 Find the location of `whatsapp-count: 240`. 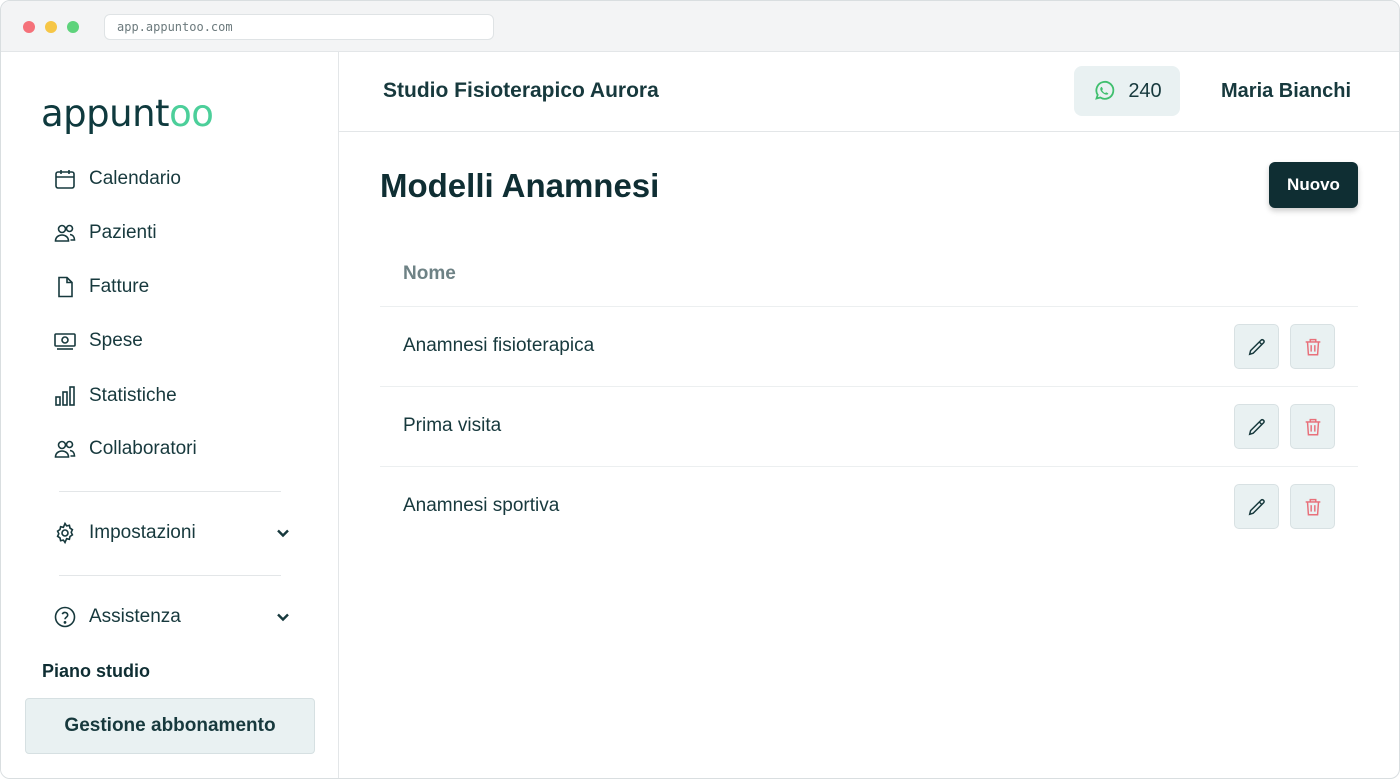

whatsapp-count: 240 is located at coordinates (1145, 90).